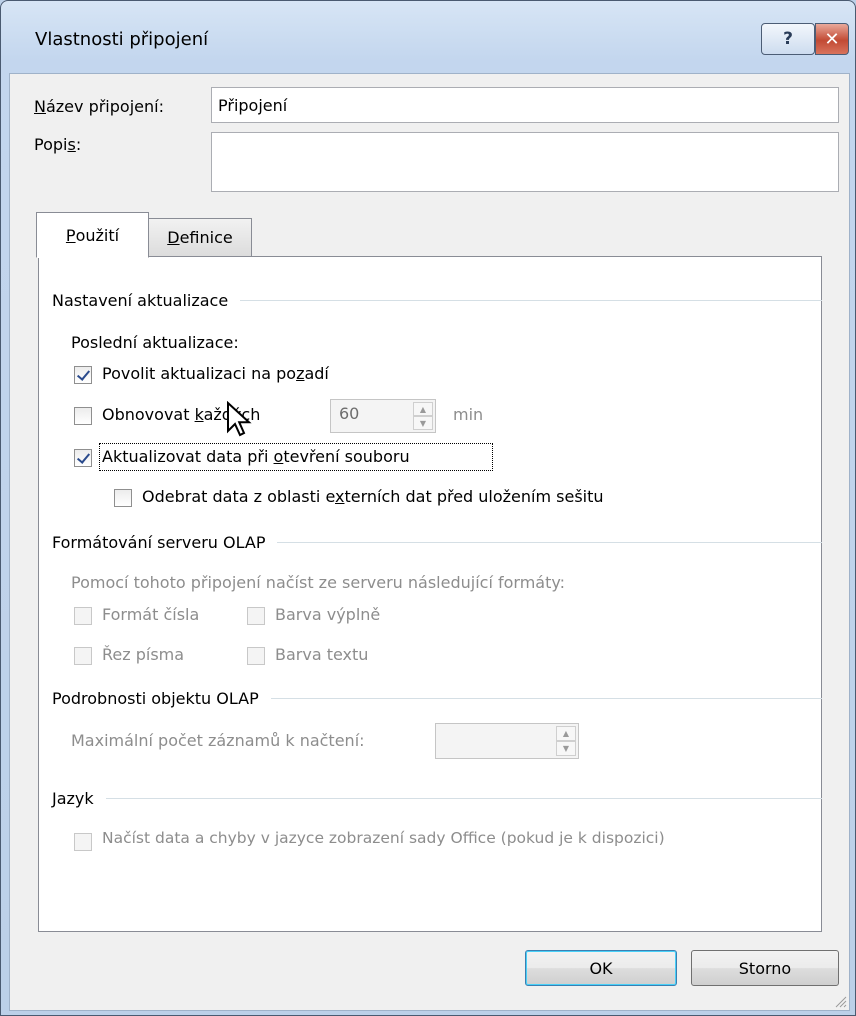 This screenshot has height=1016, width=856. What do you see at coordinates (83, 416) in the screenshot?
I see `refresh-every-checkbox` at bounding box center [83, 416].